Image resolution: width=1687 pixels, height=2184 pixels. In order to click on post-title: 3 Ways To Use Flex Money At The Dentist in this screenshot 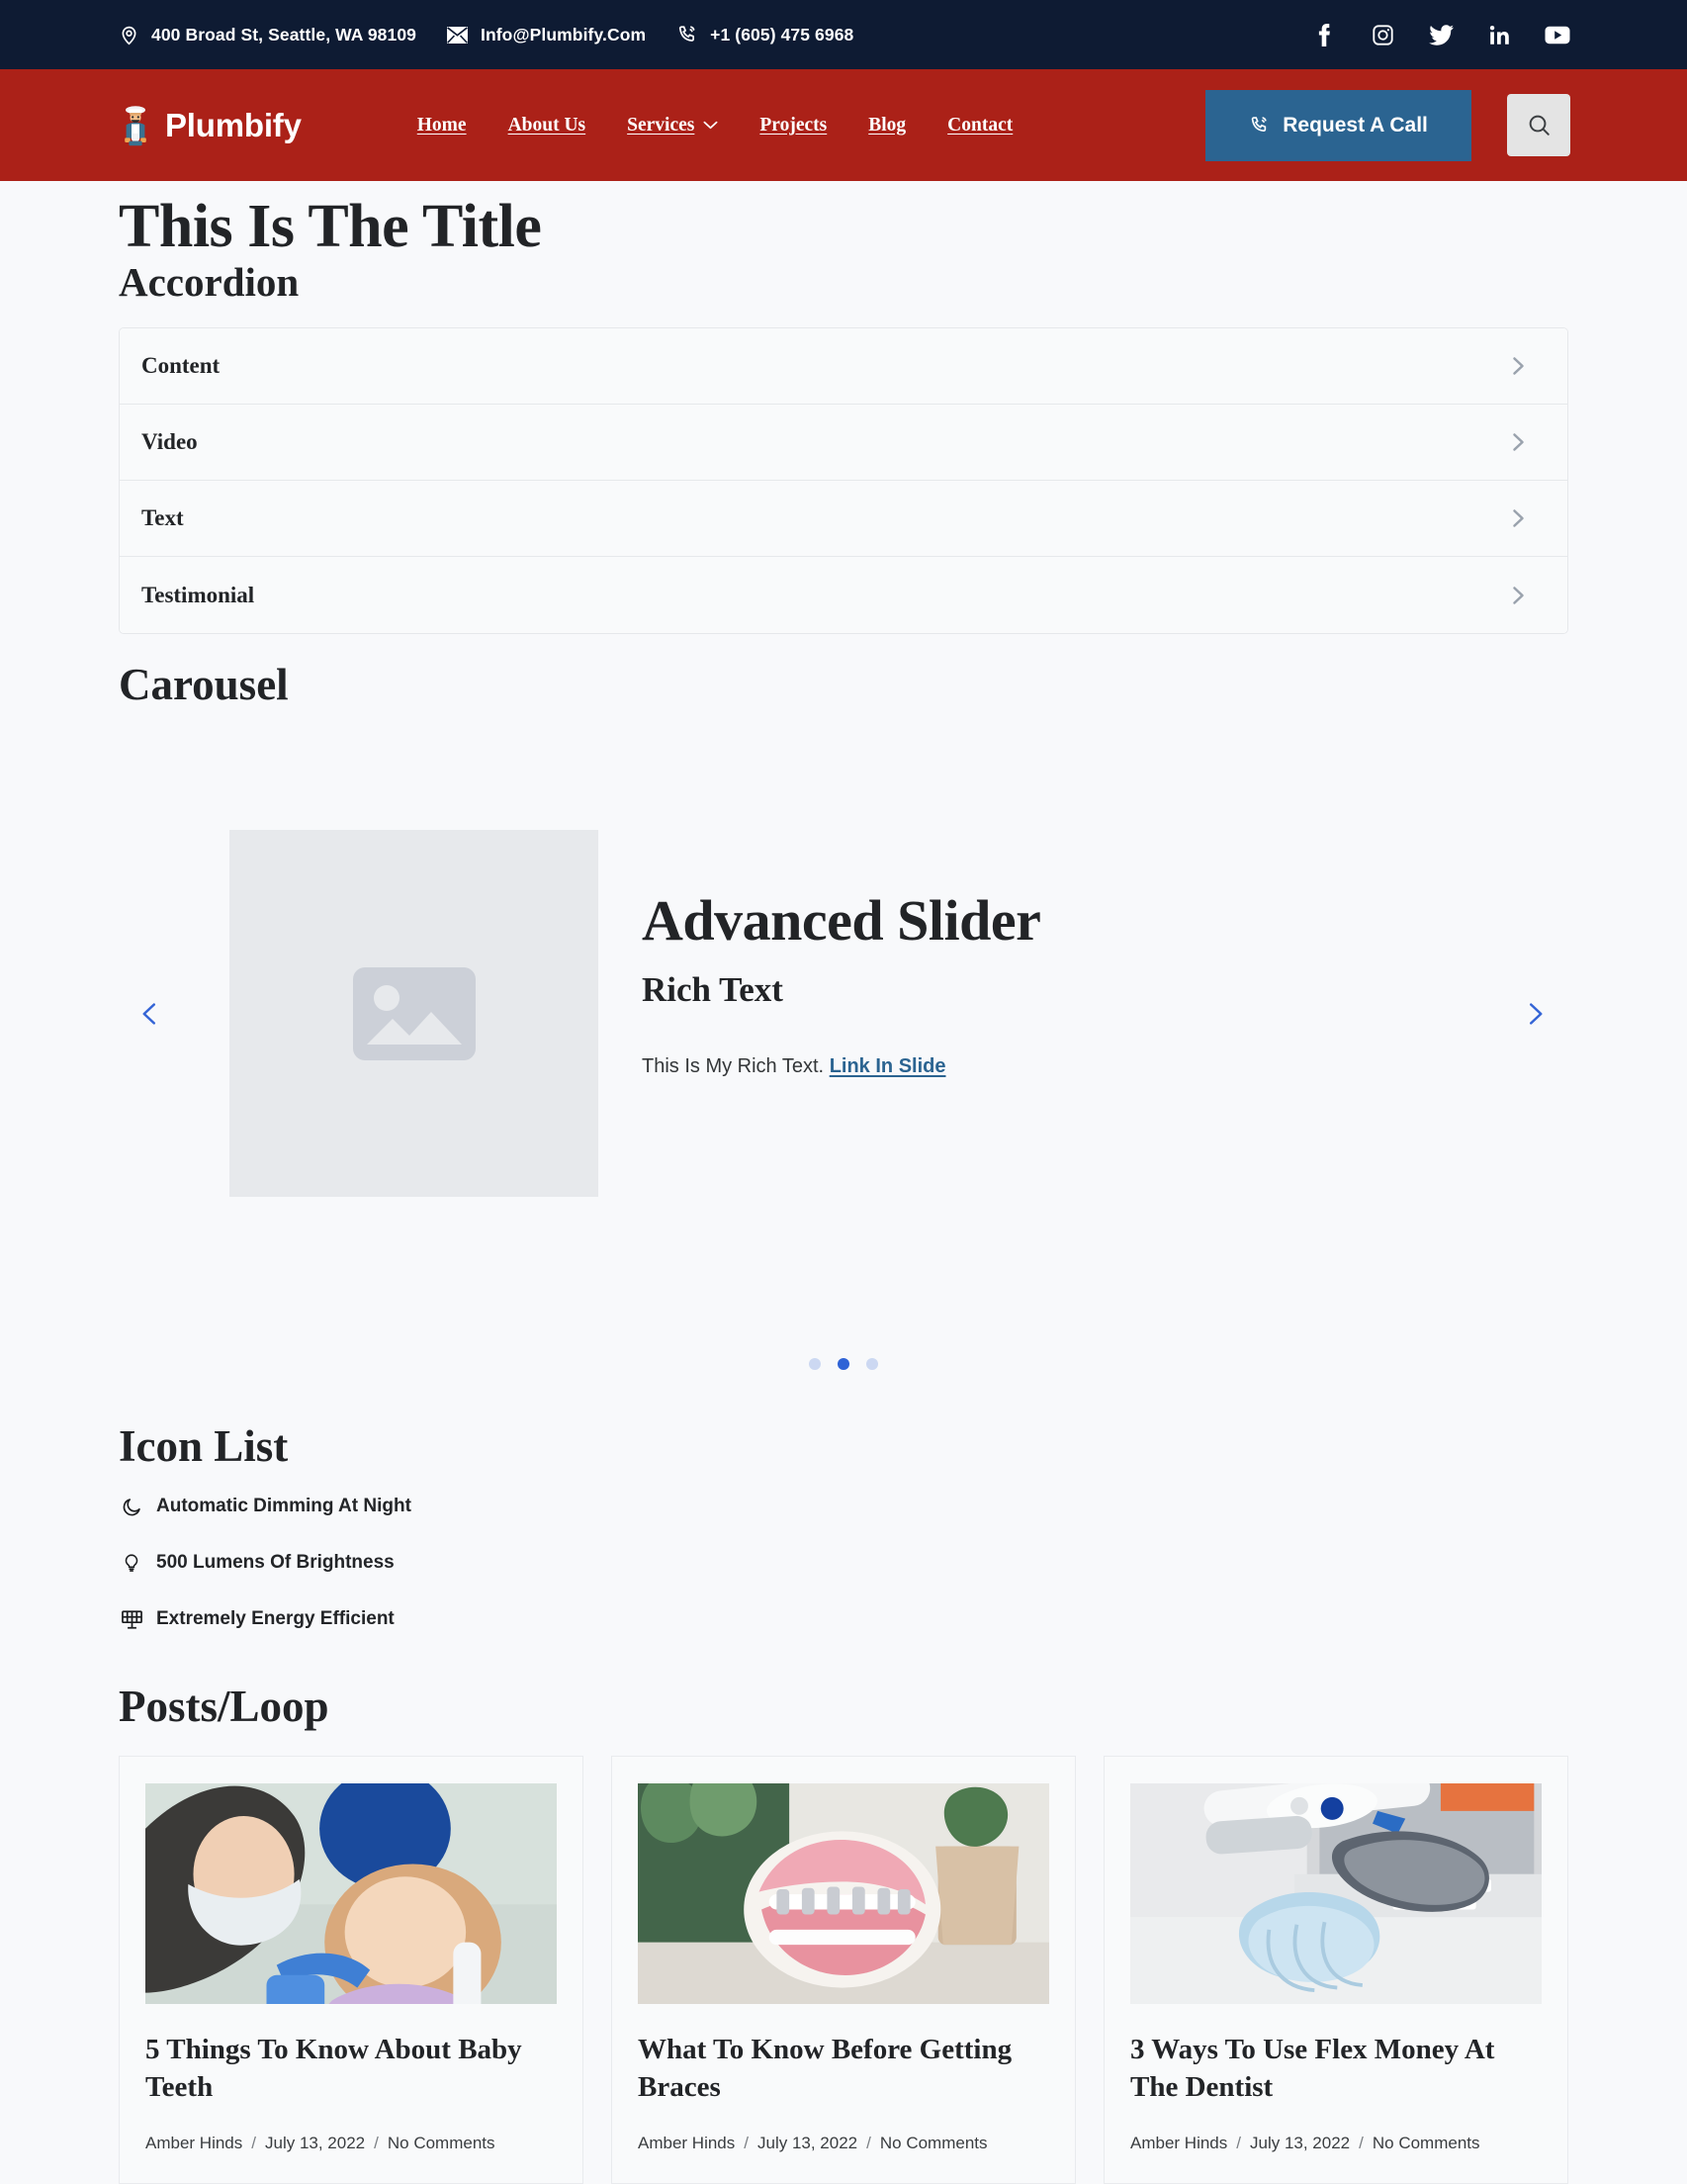, I will do `click(1336, 2068)`.